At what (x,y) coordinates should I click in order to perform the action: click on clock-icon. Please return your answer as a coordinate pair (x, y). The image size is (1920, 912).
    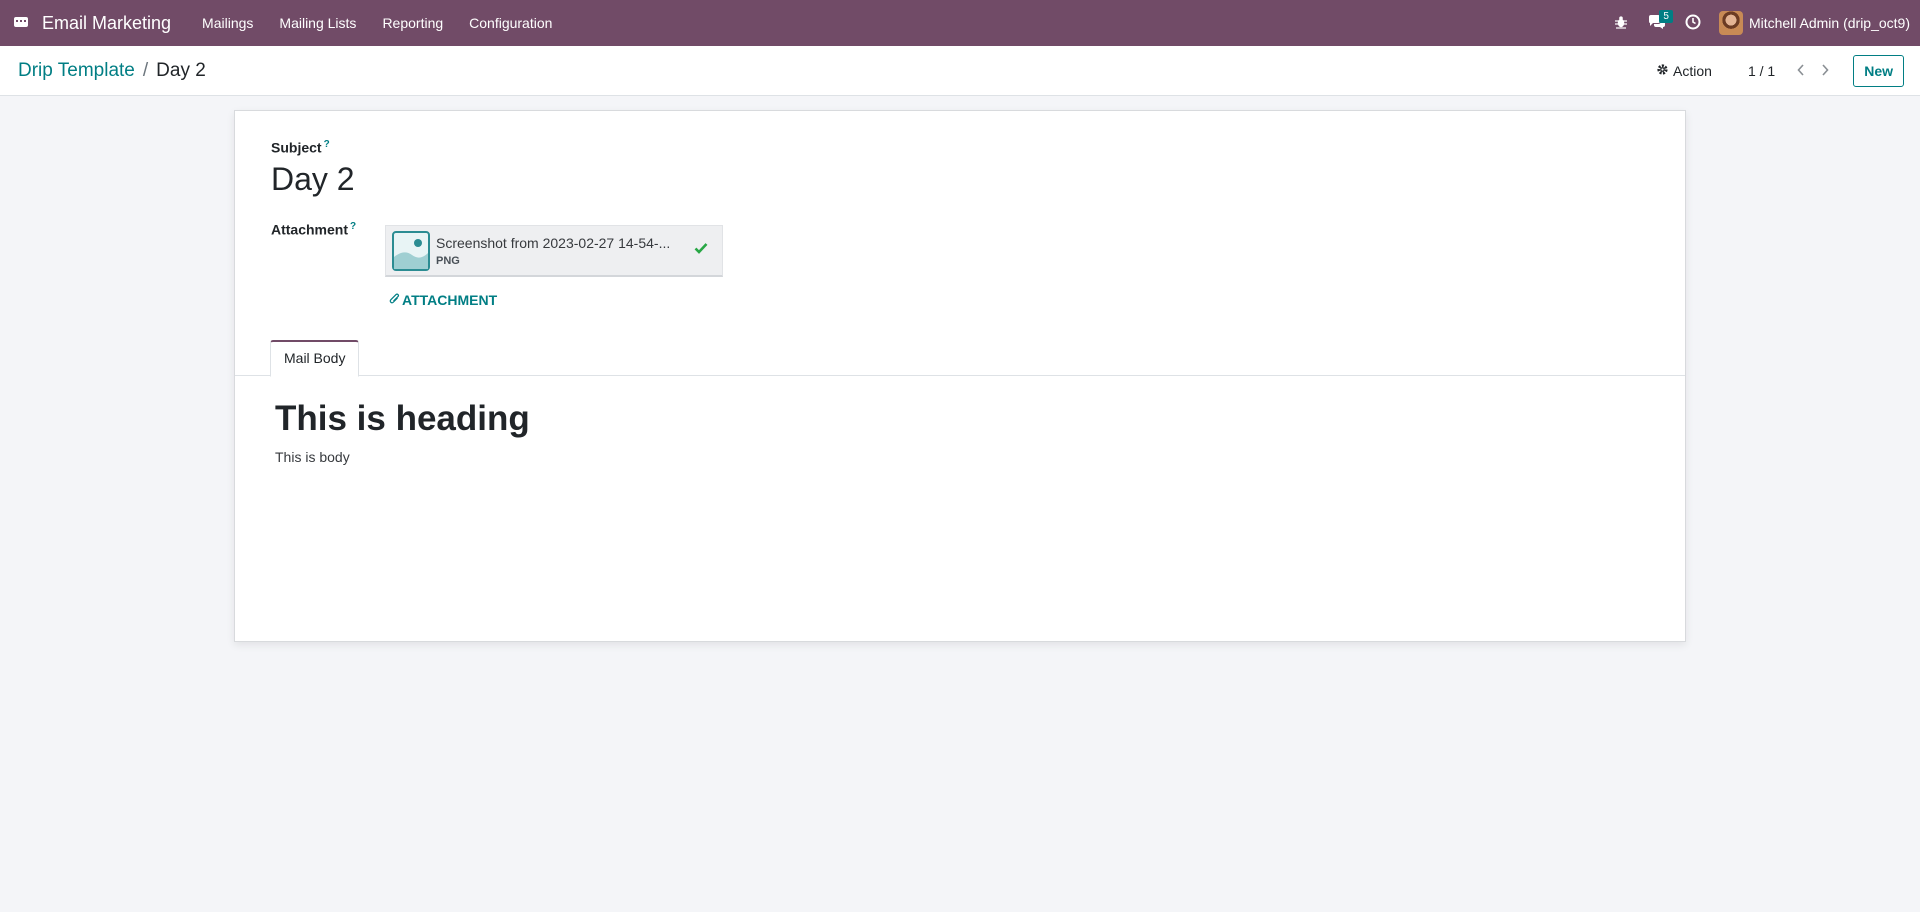
    Looking at the image, I should click on (1693, 23).